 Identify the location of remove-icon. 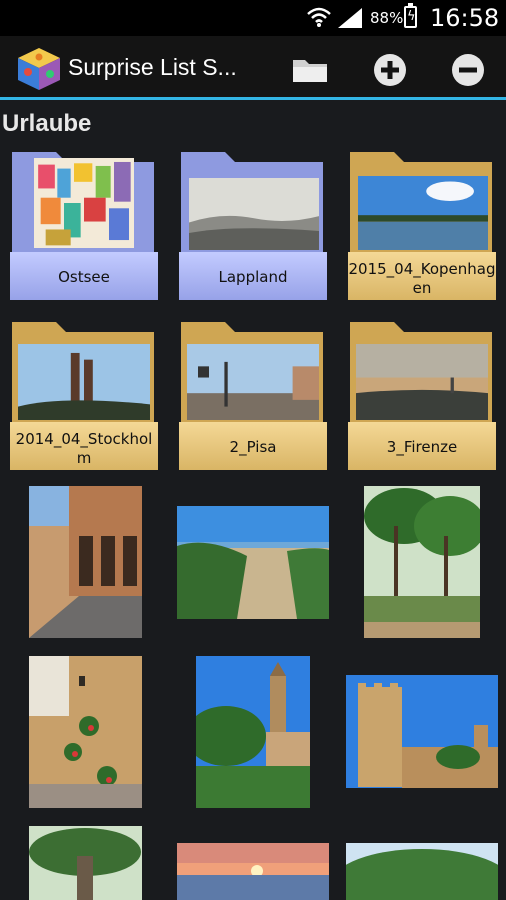
(468, 70).